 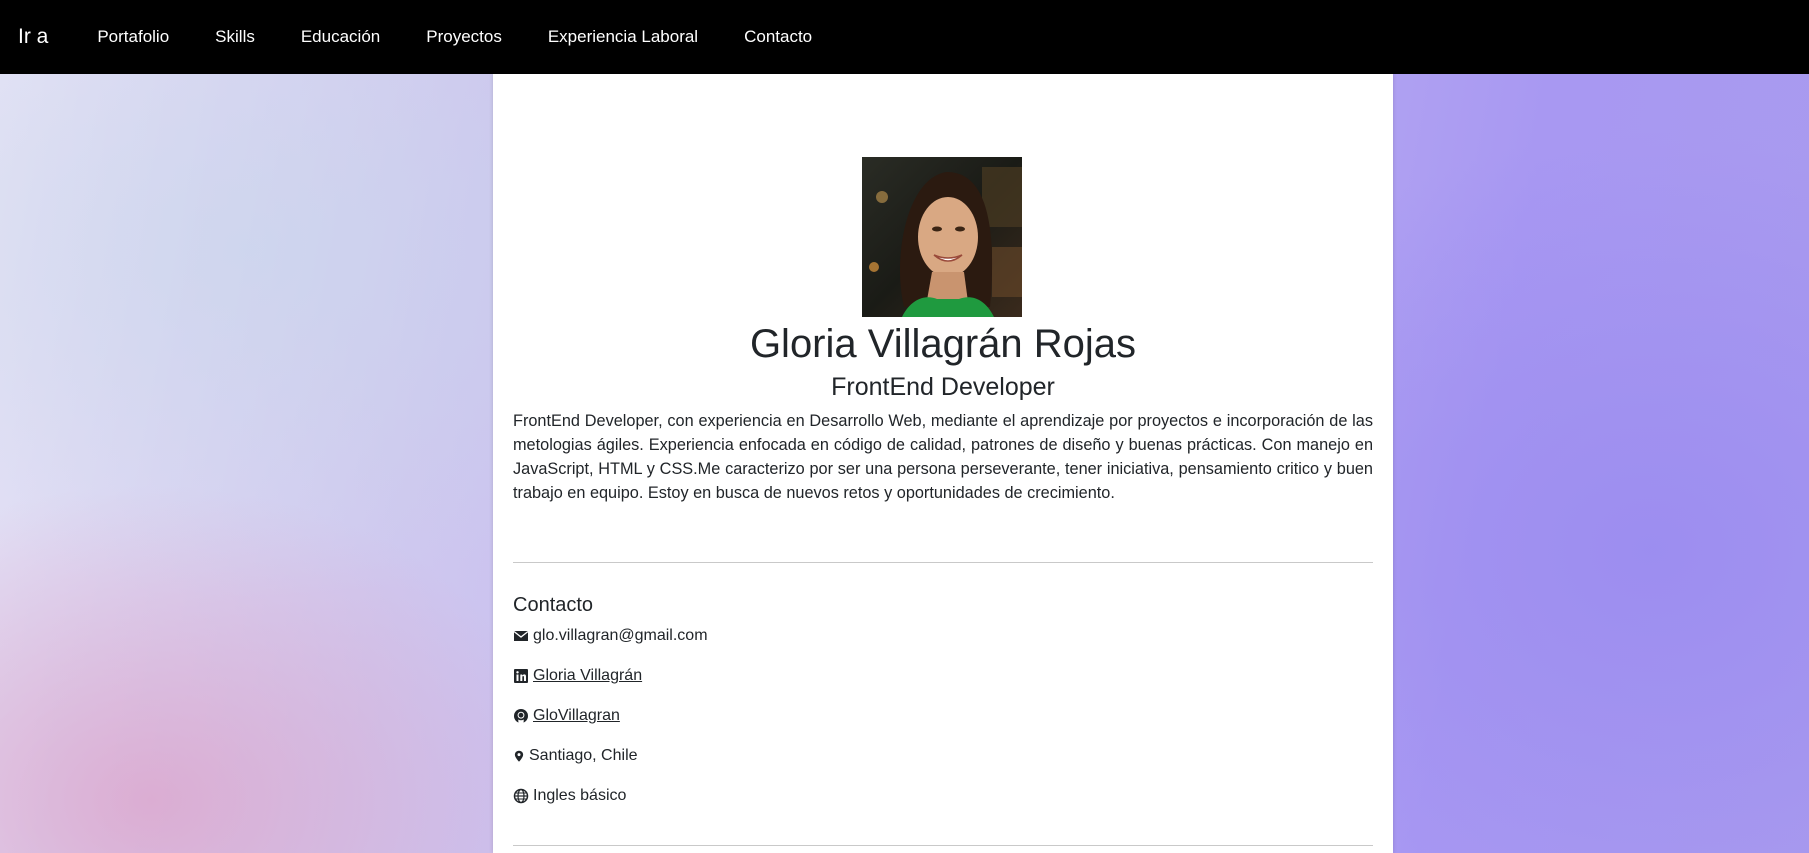 I want to click on linkedin-icon, so click(x=521, y=676).